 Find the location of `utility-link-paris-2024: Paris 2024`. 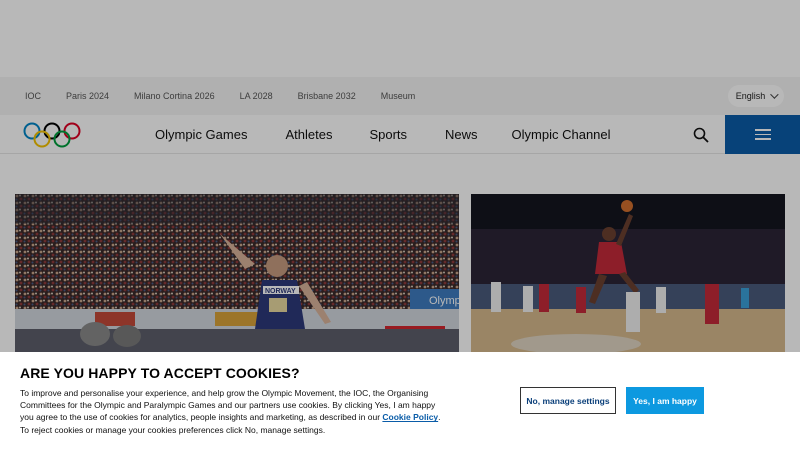

utility-link-paris-2024: Paris 2024 is located at coordinates (87, 96).